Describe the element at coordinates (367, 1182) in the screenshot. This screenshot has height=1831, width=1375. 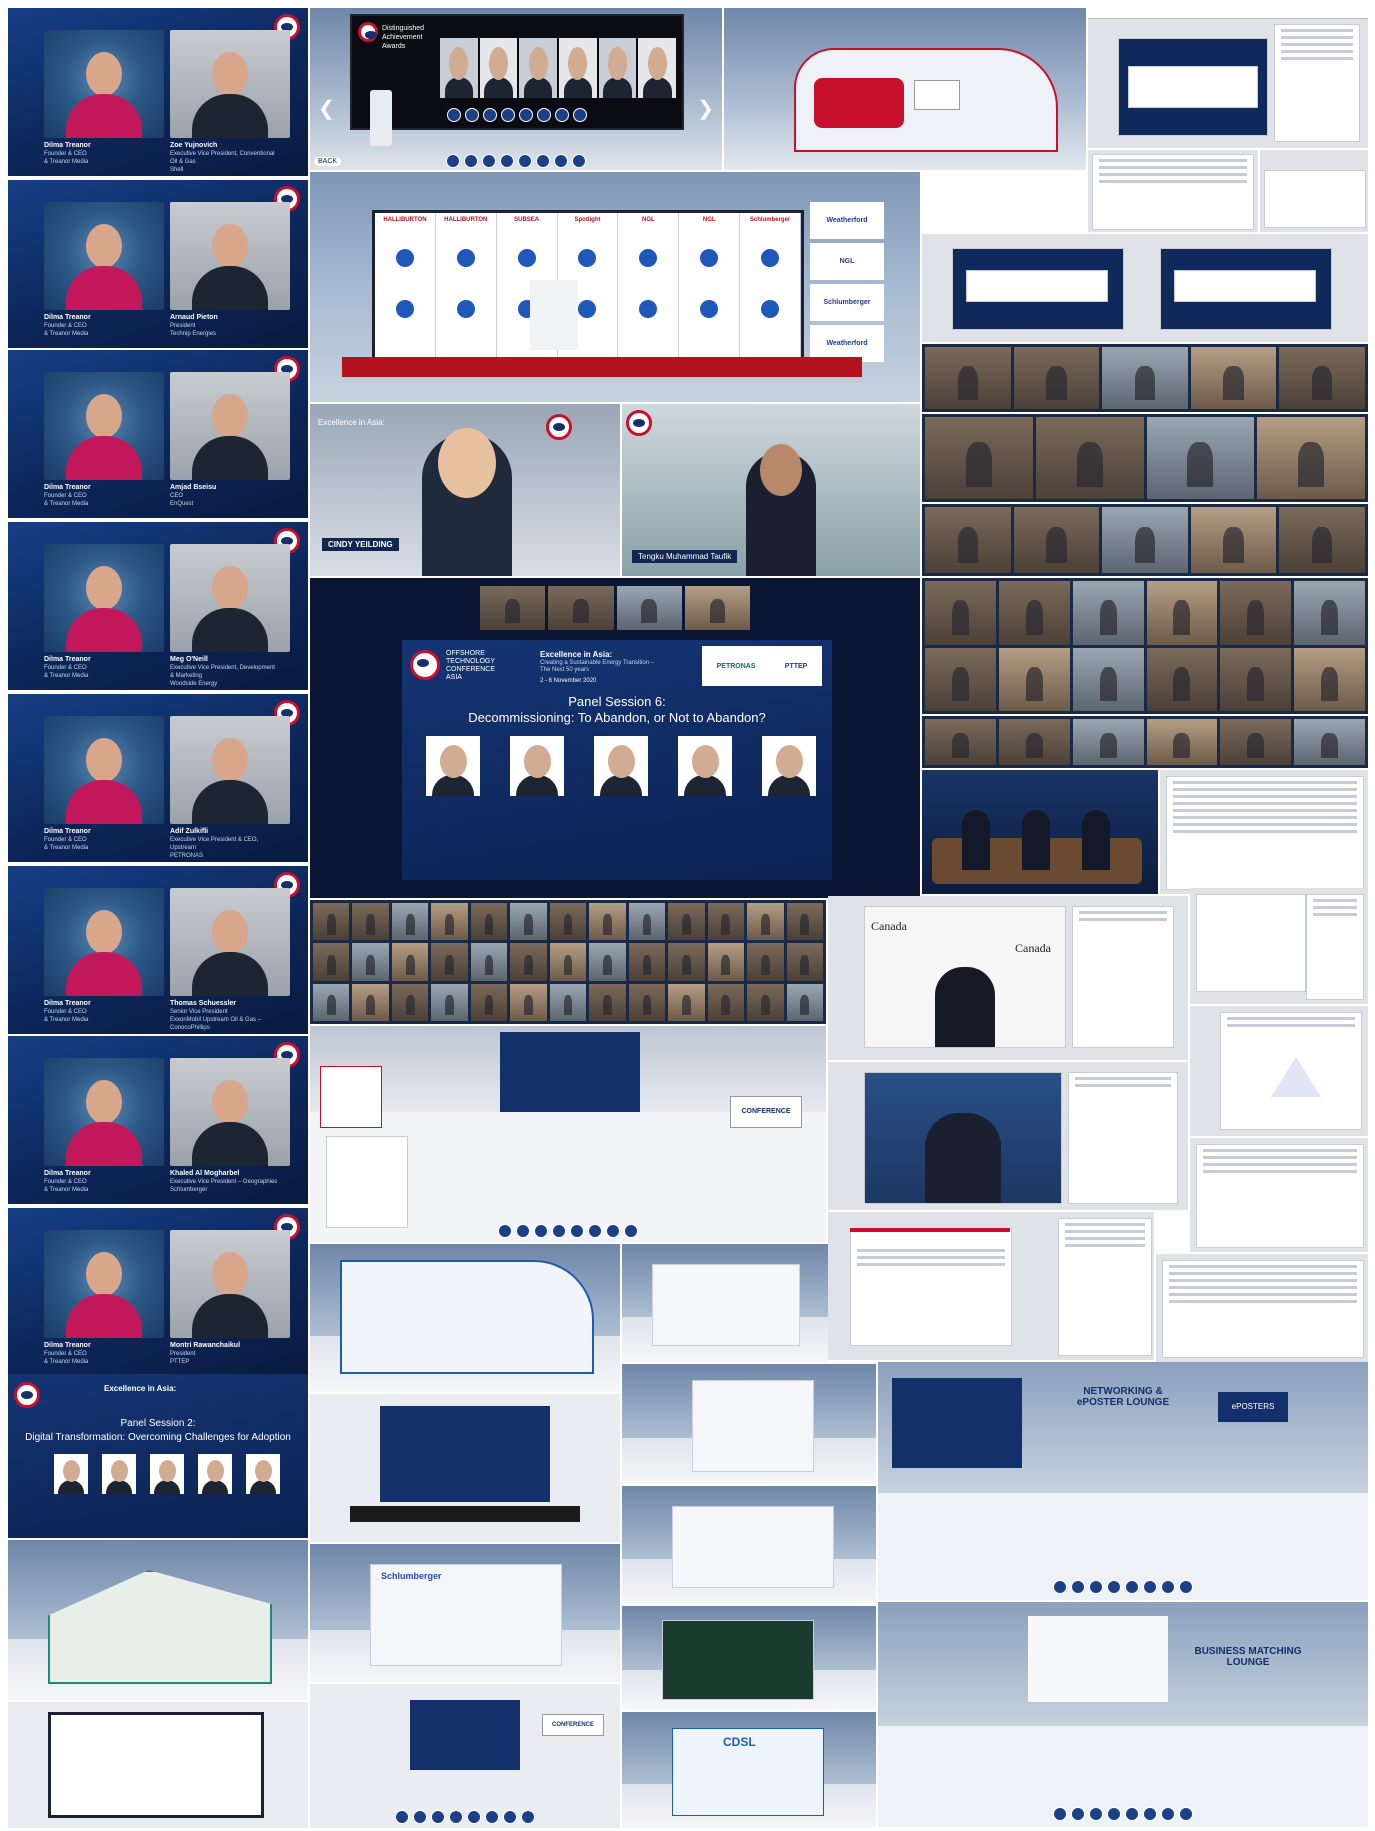
I see `sponsor-board` at that location.